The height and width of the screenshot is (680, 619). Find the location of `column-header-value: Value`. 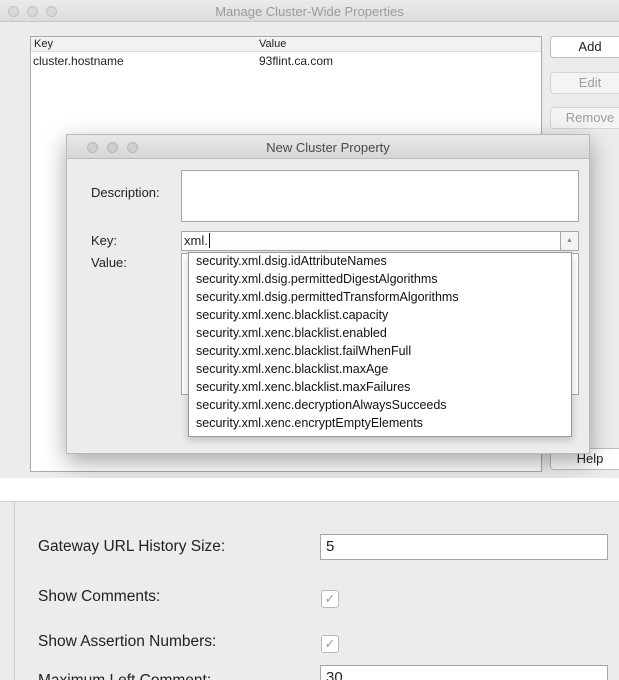

column-header-value: Value is located at coordinates (272, 44).